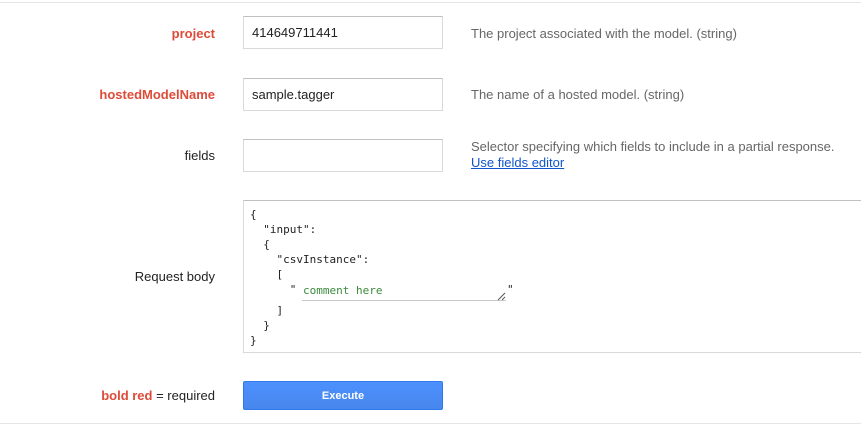 This screenshot has height=425, width=861. What do you see at coordinates (430, 2) in the screenshot?
I see `top-divider` at bounding box center [430, 2].